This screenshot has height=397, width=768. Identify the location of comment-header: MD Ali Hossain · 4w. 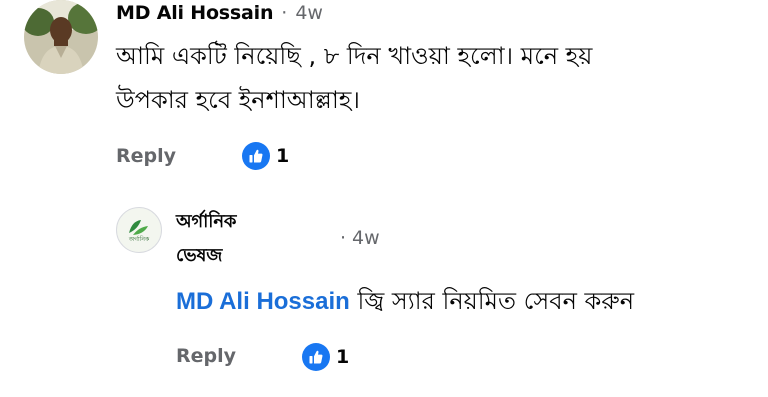
(219, 13).